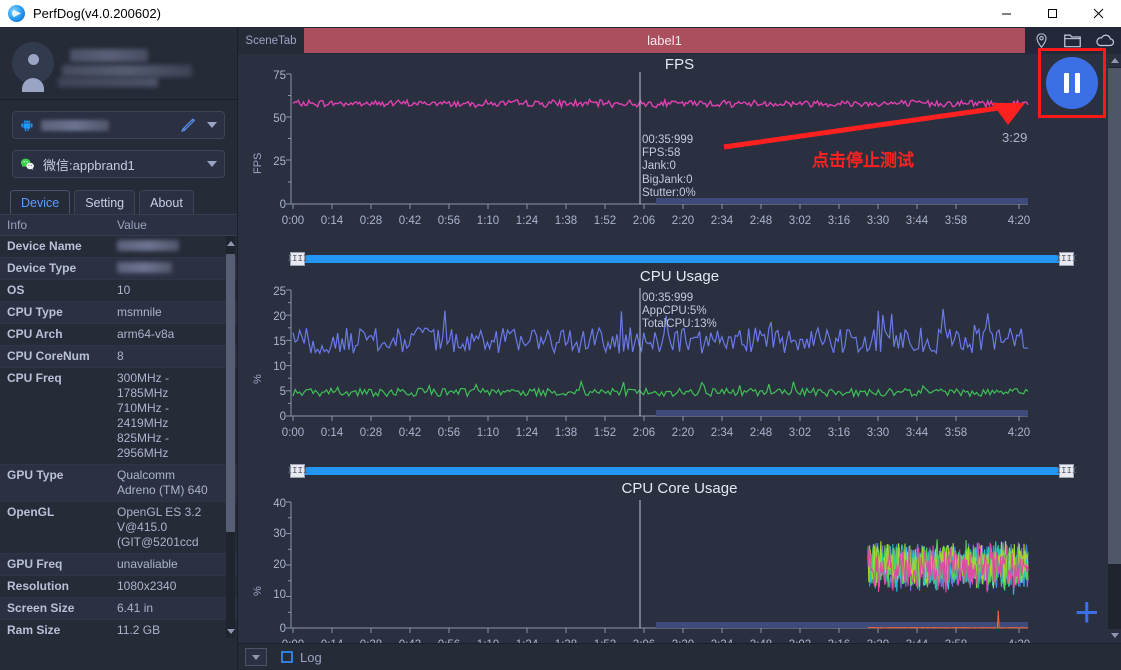  I want to click on cpu-usage-timeline-track, so click(682, 471).